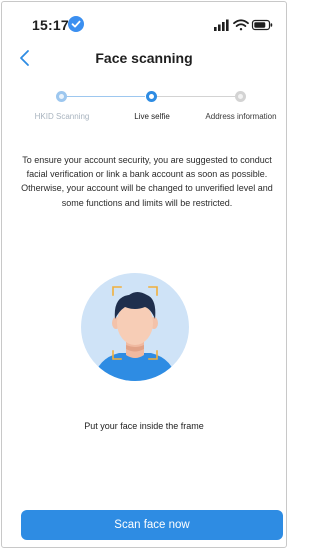 This screenshot has width=320, height=552. What do you see at coordinates (144, 426) in the screenshot?
I see `face-frame-hint: Put your face inside the frame` at bounding box center [144, 426].